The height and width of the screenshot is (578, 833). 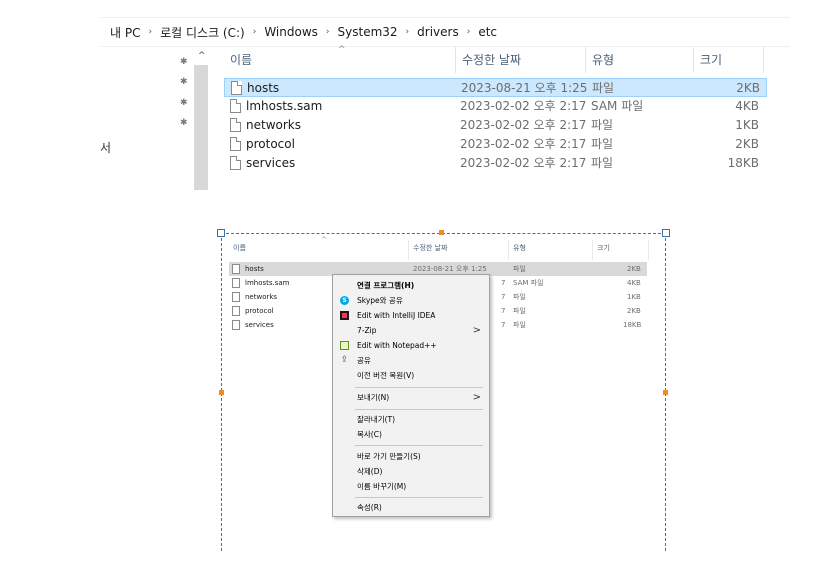 I want to click on menu-item-rename: 이름 바꾸기(M), so click(x=411, y=486).